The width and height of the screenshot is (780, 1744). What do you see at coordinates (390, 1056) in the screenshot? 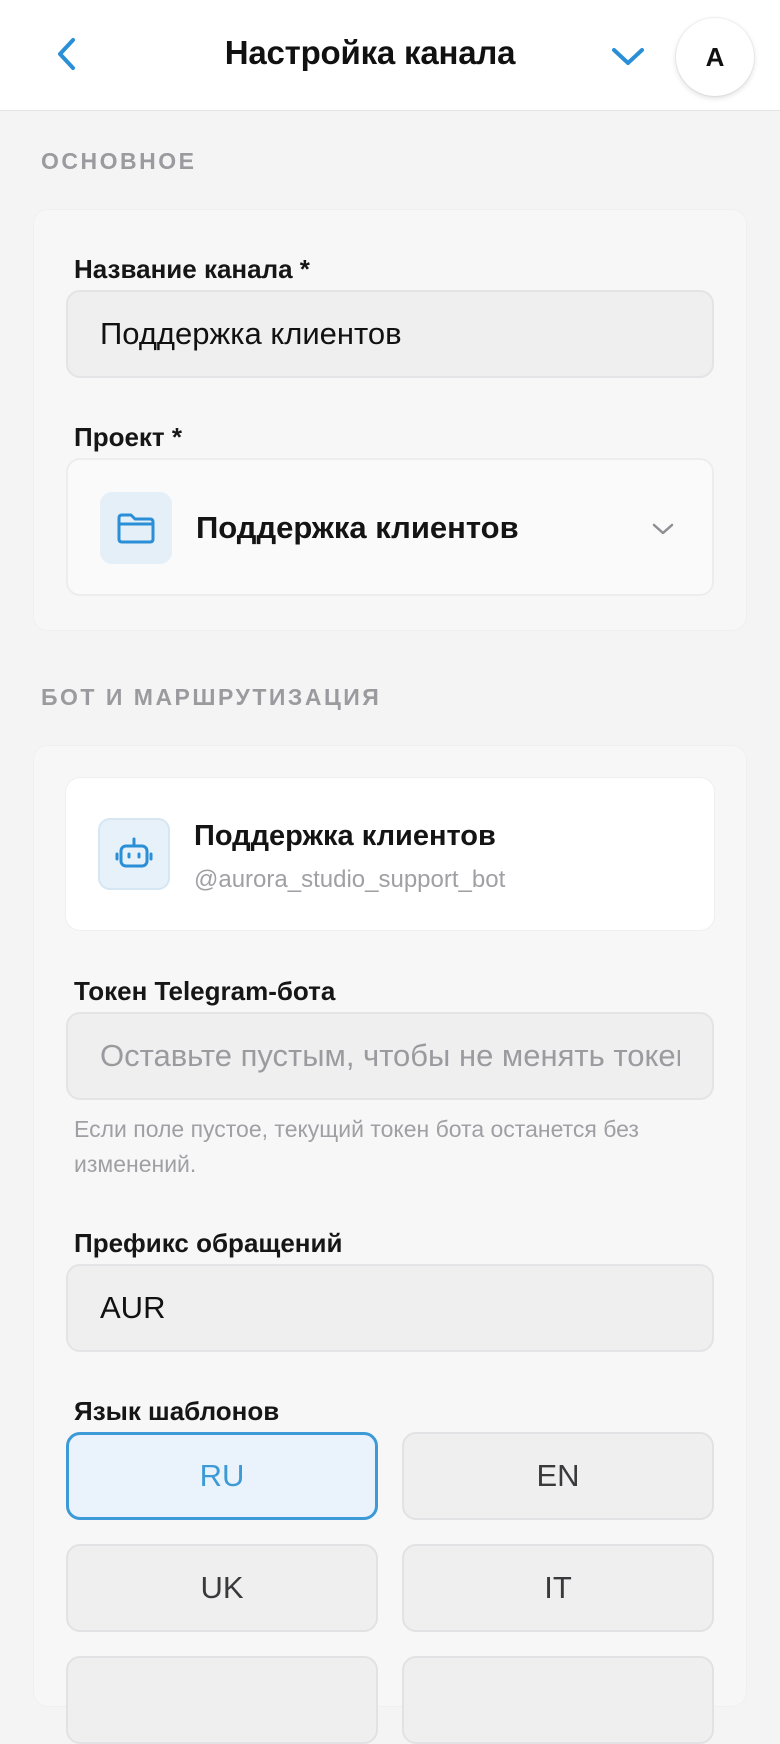
I see `bot-token-input` at bounding box center [390, 1056].